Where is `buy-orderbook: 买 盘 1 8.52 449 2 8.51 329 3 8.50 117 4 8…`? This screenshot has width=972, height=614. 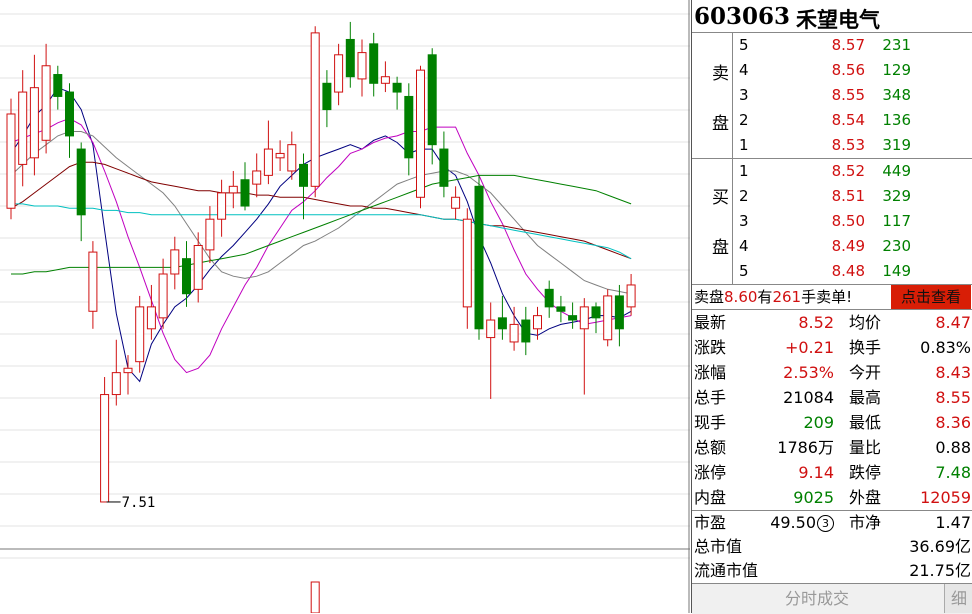 buy-orderbook: 买 盘 1 8.52 449 2 8.51 329 3 8.50 117 4 8… is located at coordinates (832, 222).